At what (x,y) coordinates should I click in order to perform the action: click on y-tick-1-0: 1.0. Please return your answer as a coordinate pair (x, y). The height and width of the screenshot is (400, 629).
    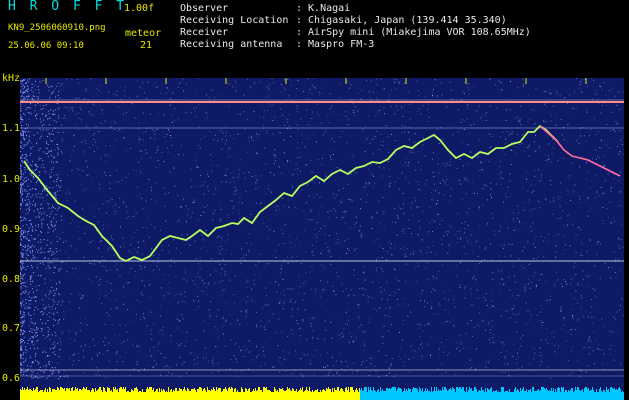
    Looking at the image, I should click on (11, 179).